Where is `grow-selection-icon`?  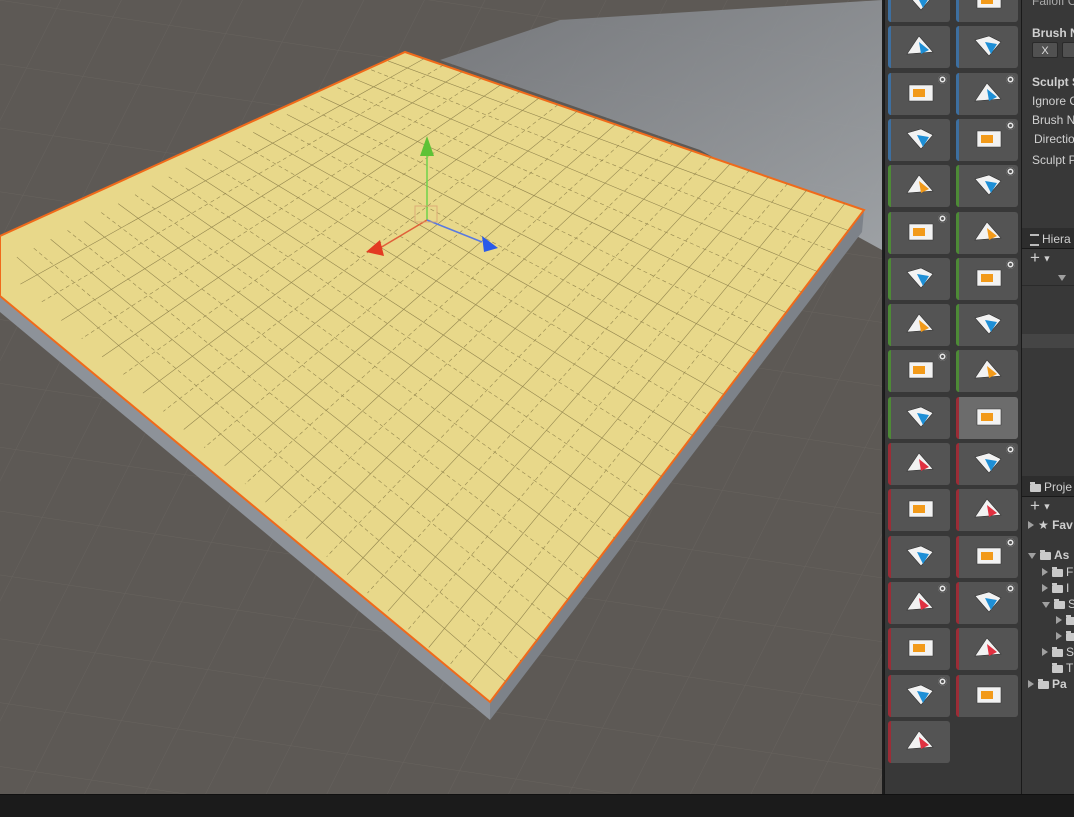 grow-selection-icon is located at coordinates (989, 139).